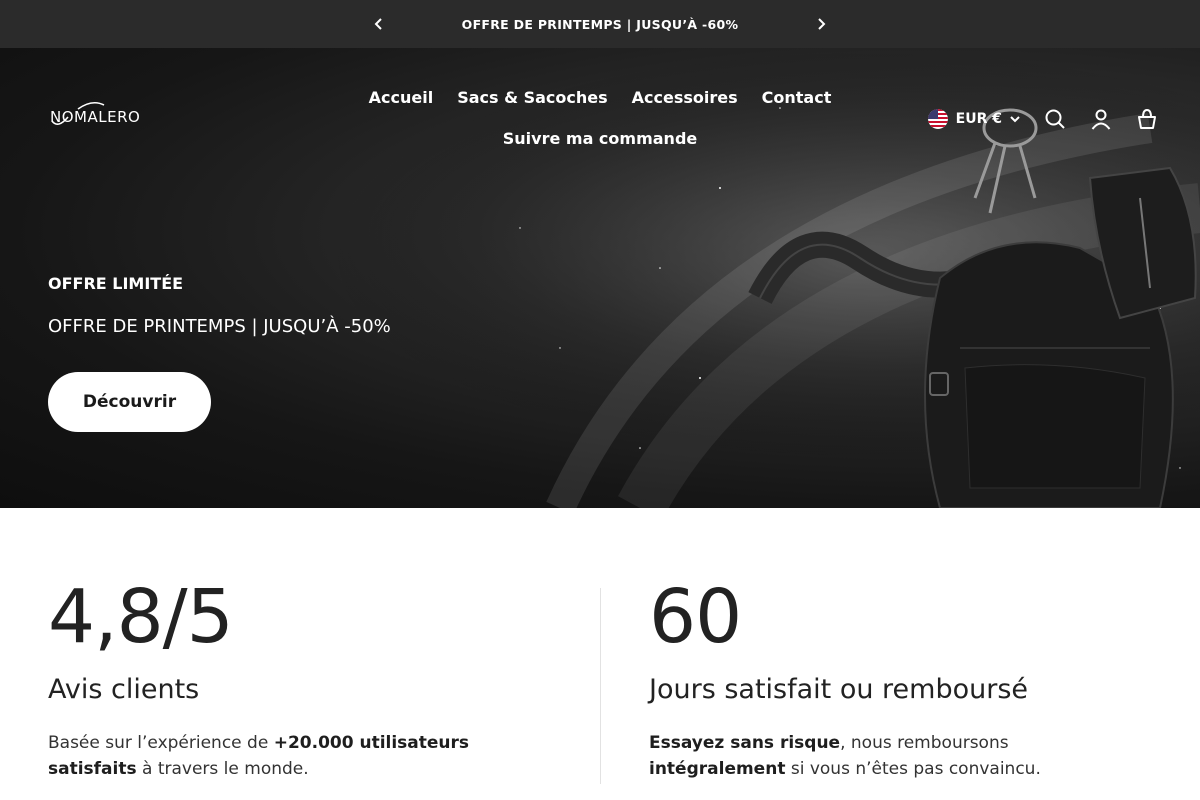 The width and height of the screenshot is (1200, 800). I want to click on stat-rating-value: 4,8/5, so click(141, 617).